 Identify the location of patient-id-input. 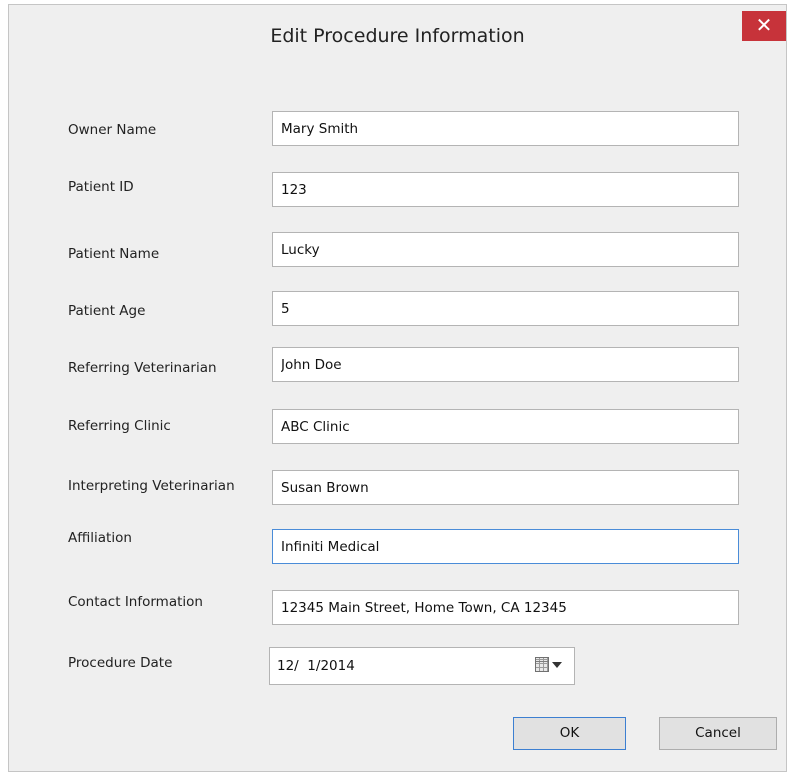
(505, 189).